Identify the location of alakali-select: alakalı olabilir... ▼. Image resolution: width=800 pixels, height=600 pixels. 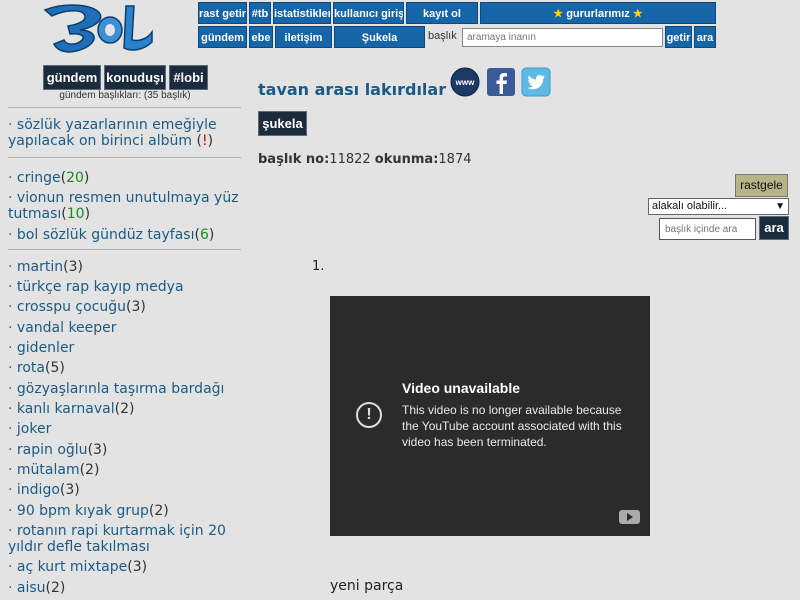
(718, 206).